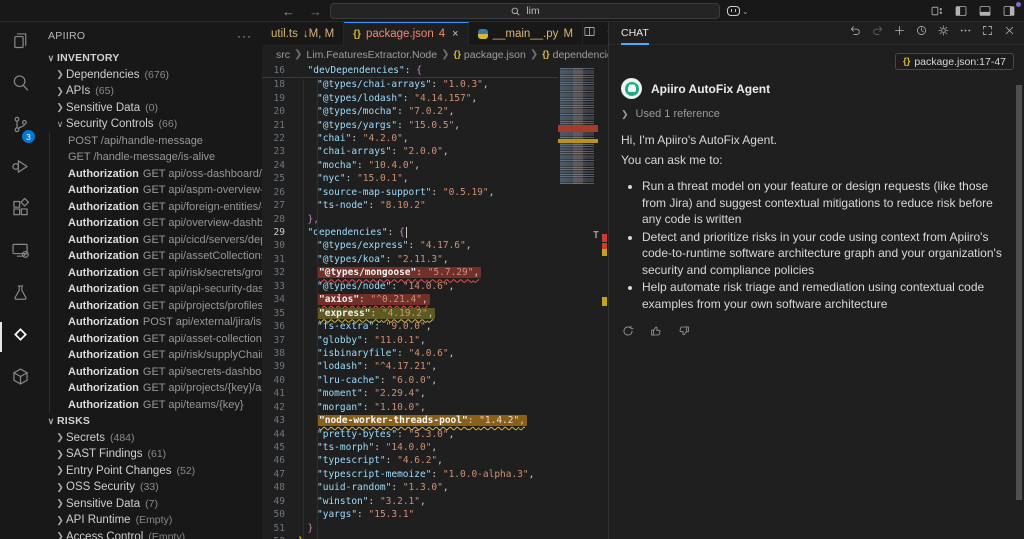 Image resolution: width=1024 pixels, height=539 pixels. What do you see at coordinates (985, 11) in the screenshot?
I see `panel-bottom-icon` at bounding box center [985, 11].